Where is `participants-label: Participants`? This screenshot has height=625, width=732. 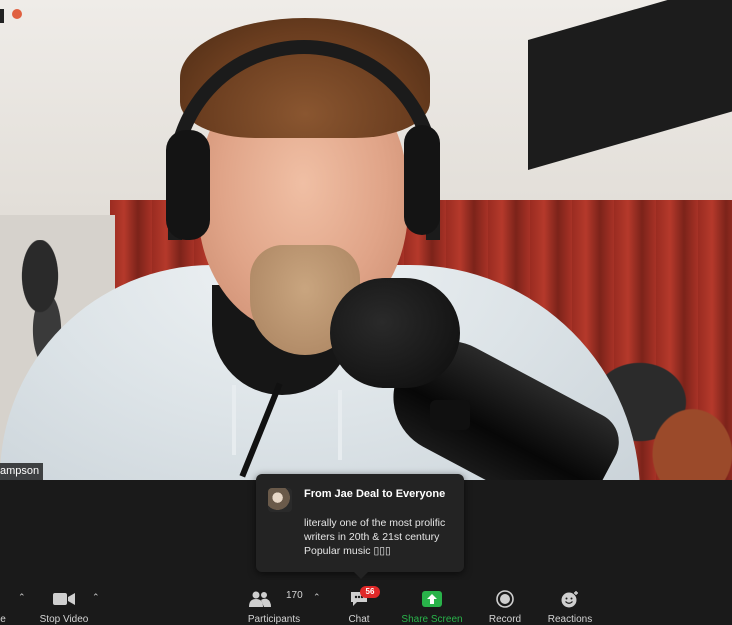
participants-label: Participants is located at coordinates (274, 619).